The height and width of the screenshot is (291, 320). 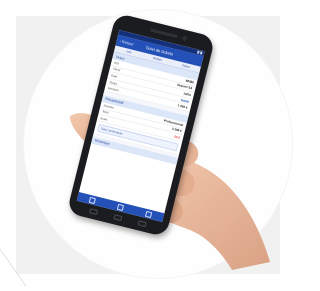 What do you see at coordinates (104, 119) in the screenshot?
I see `row-key: Écart` at bounding box center [104, 119].